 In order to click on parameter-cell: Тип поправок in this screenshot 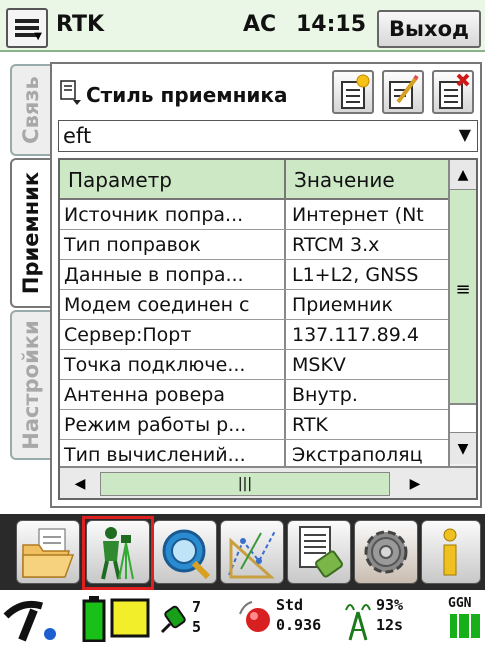, I will do `click(173, 244)`.